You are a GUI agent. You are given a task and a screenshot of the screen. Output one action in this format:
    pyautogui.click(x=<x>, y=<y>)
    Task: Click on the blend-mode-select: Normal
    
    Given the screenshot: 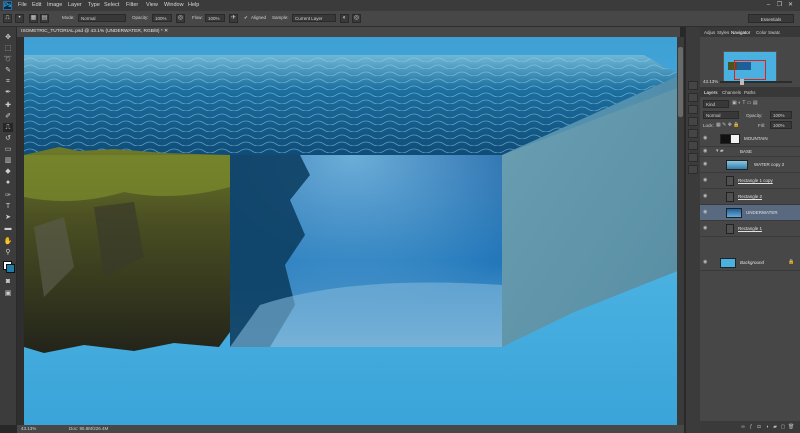 What is the action you would take?
    pyautogui.click(x=721, y=115)
    